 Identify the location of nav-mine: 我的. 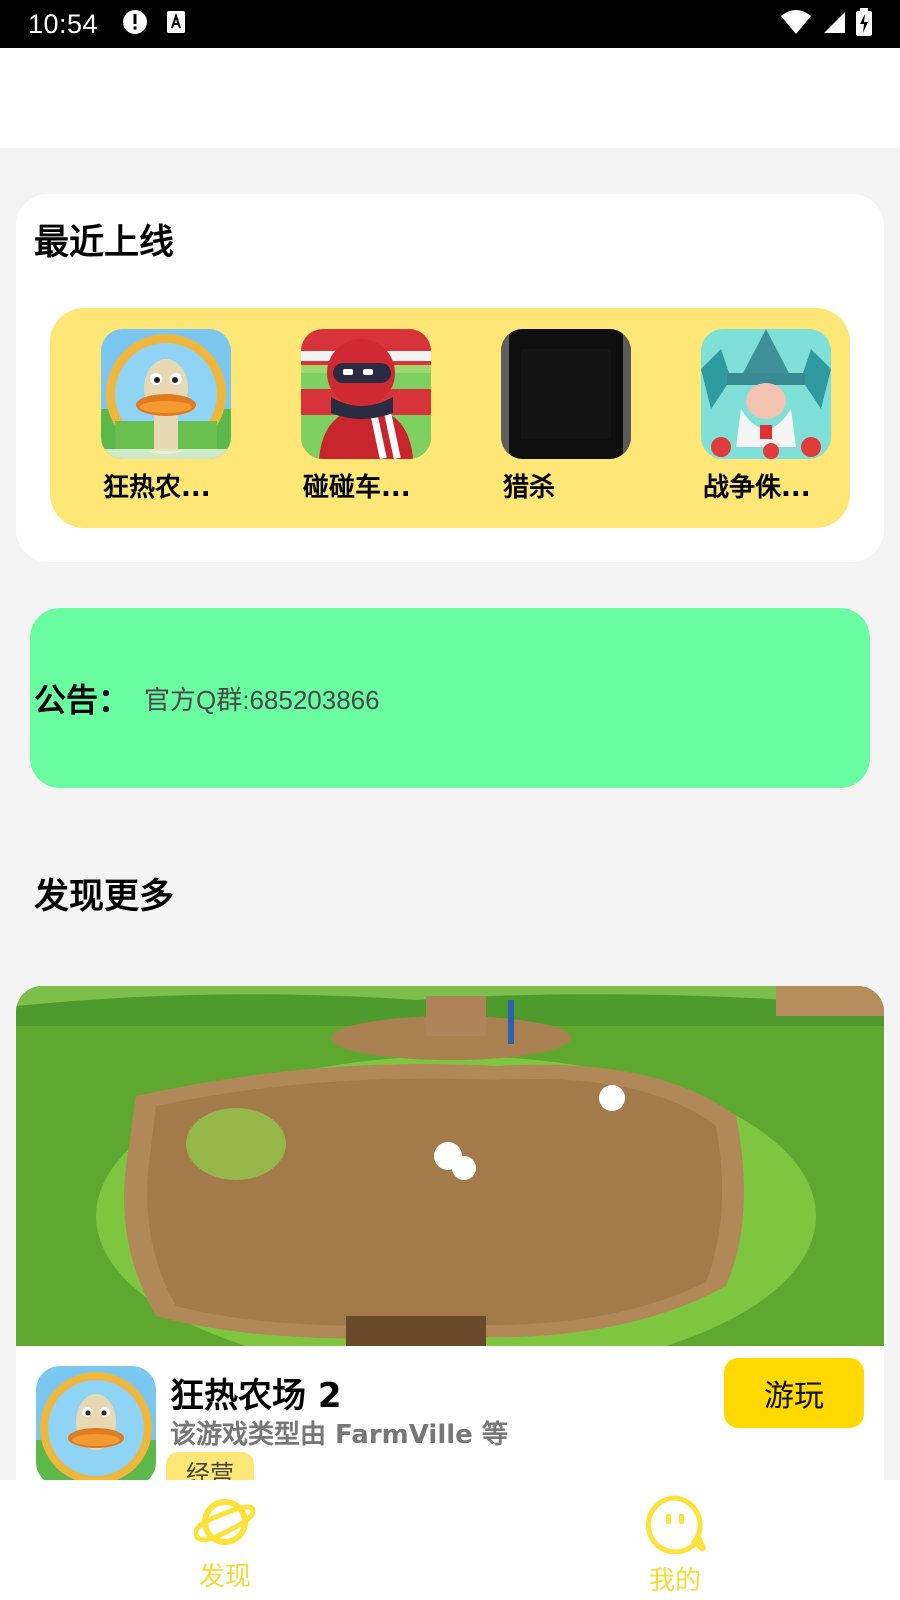
(675, 1540).